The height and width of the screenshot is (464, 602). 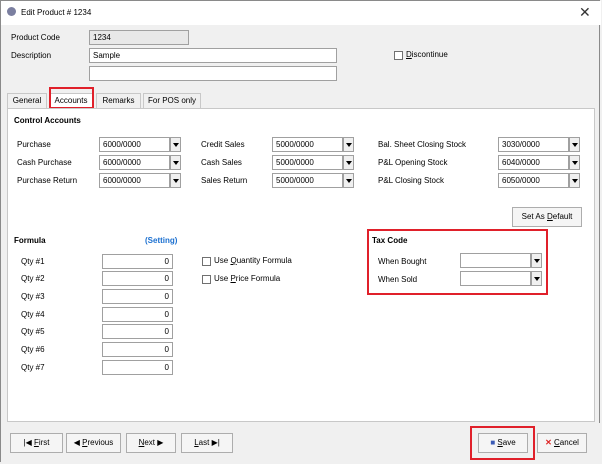 What do you see at coordinates (495, 278) in the screenshot?
I see `when-sold-field` at bounding box center [495, 278].